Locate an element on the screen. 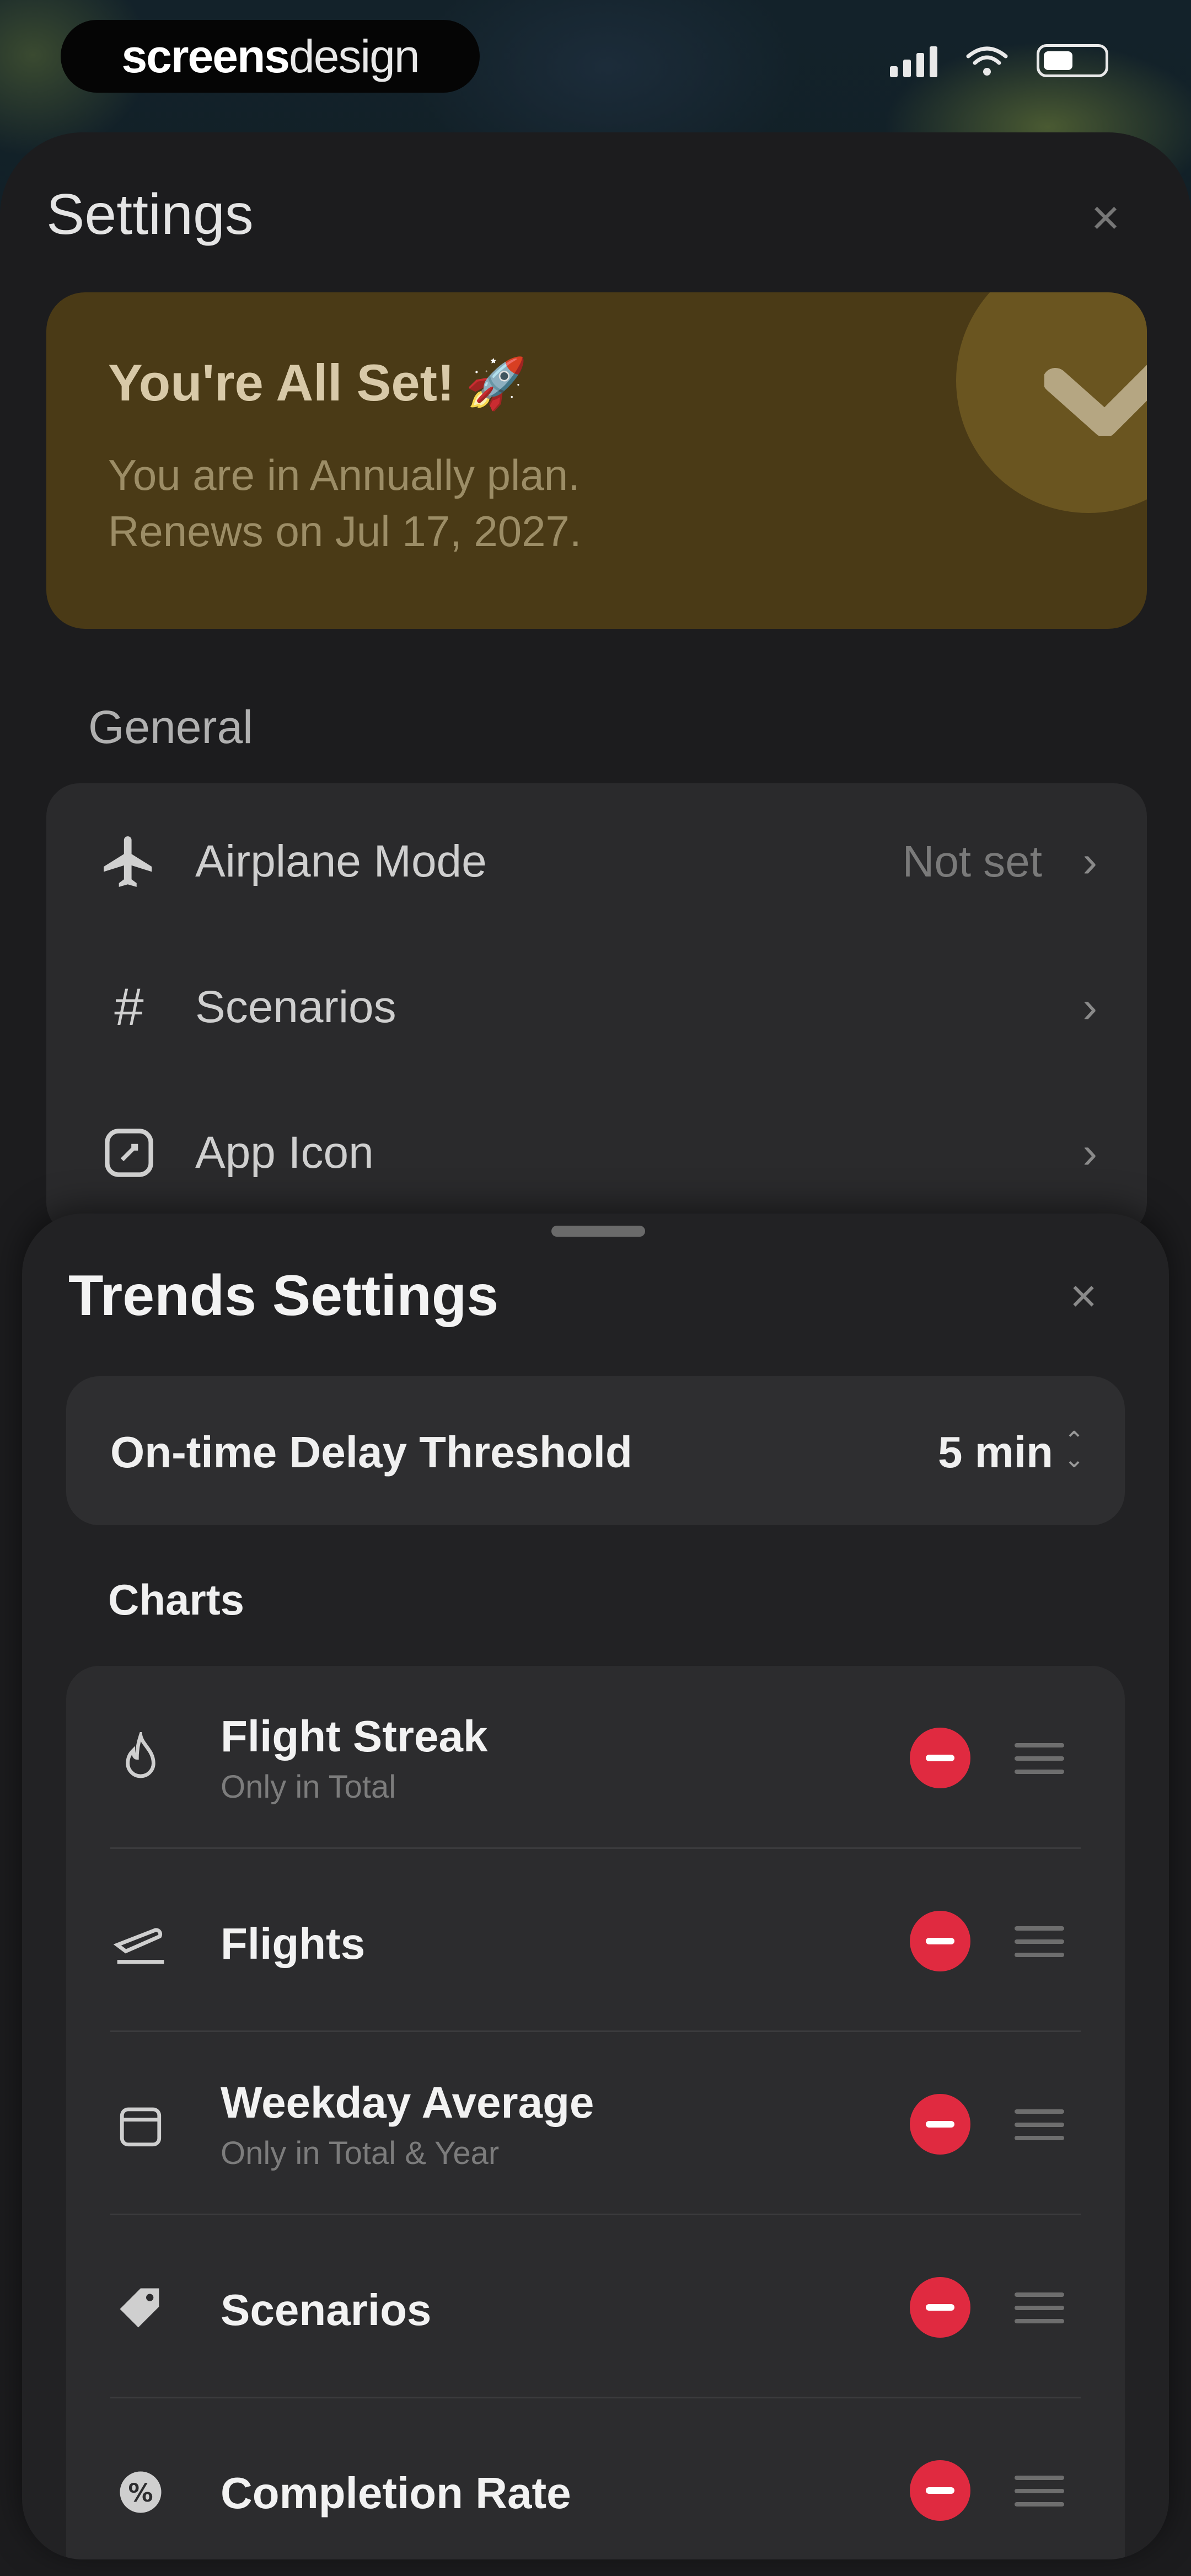 The height and width of the screenshot is (2576, 1191). battery-icon is located at coordinates (1072, 60).